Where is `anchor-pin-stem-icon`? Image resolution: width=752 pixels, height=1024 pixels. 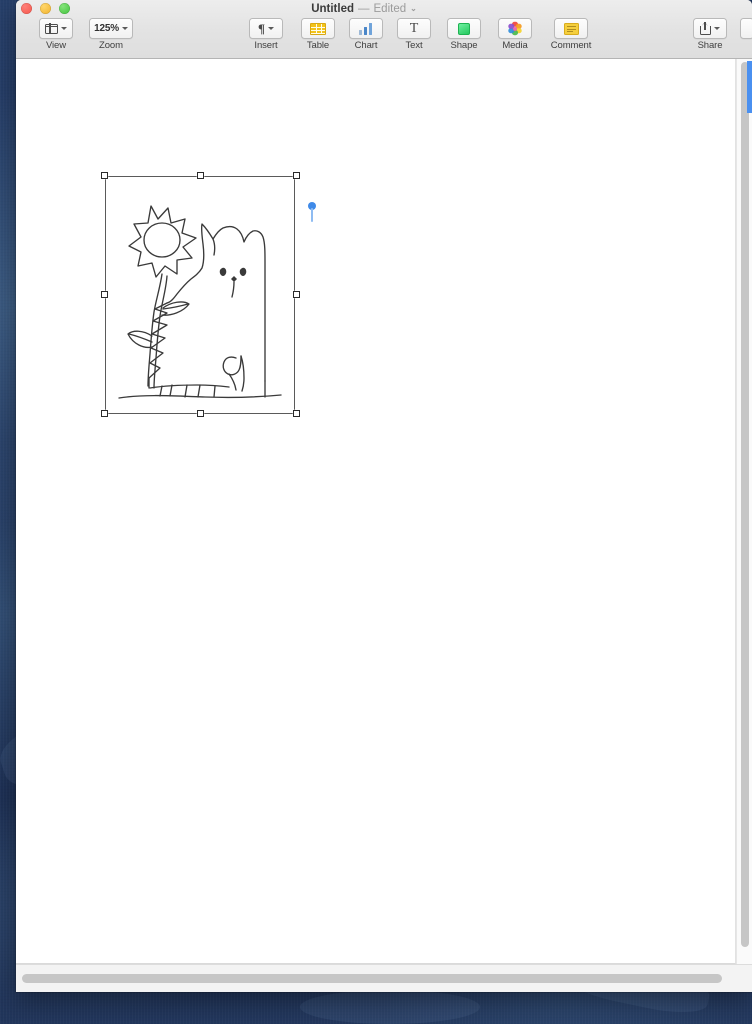
anchor-pin-stem-icon is located at coordinates (312, 215).